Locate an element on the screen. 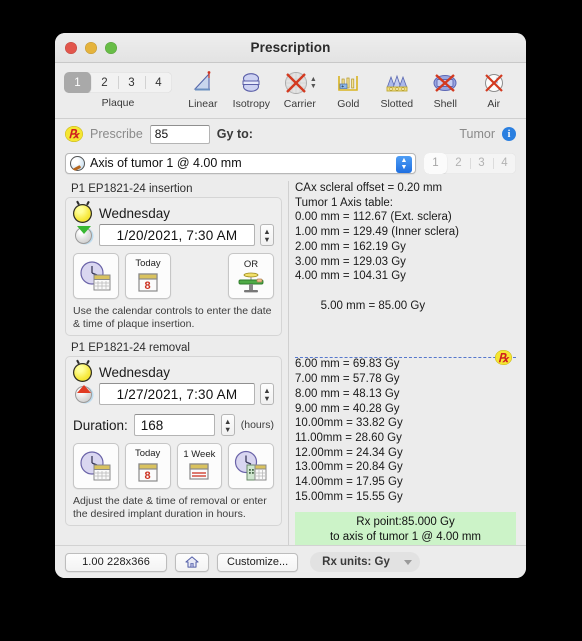 This screenshot has width=582, height=641. svg-text: 8 is located at coordinates (148, 286).